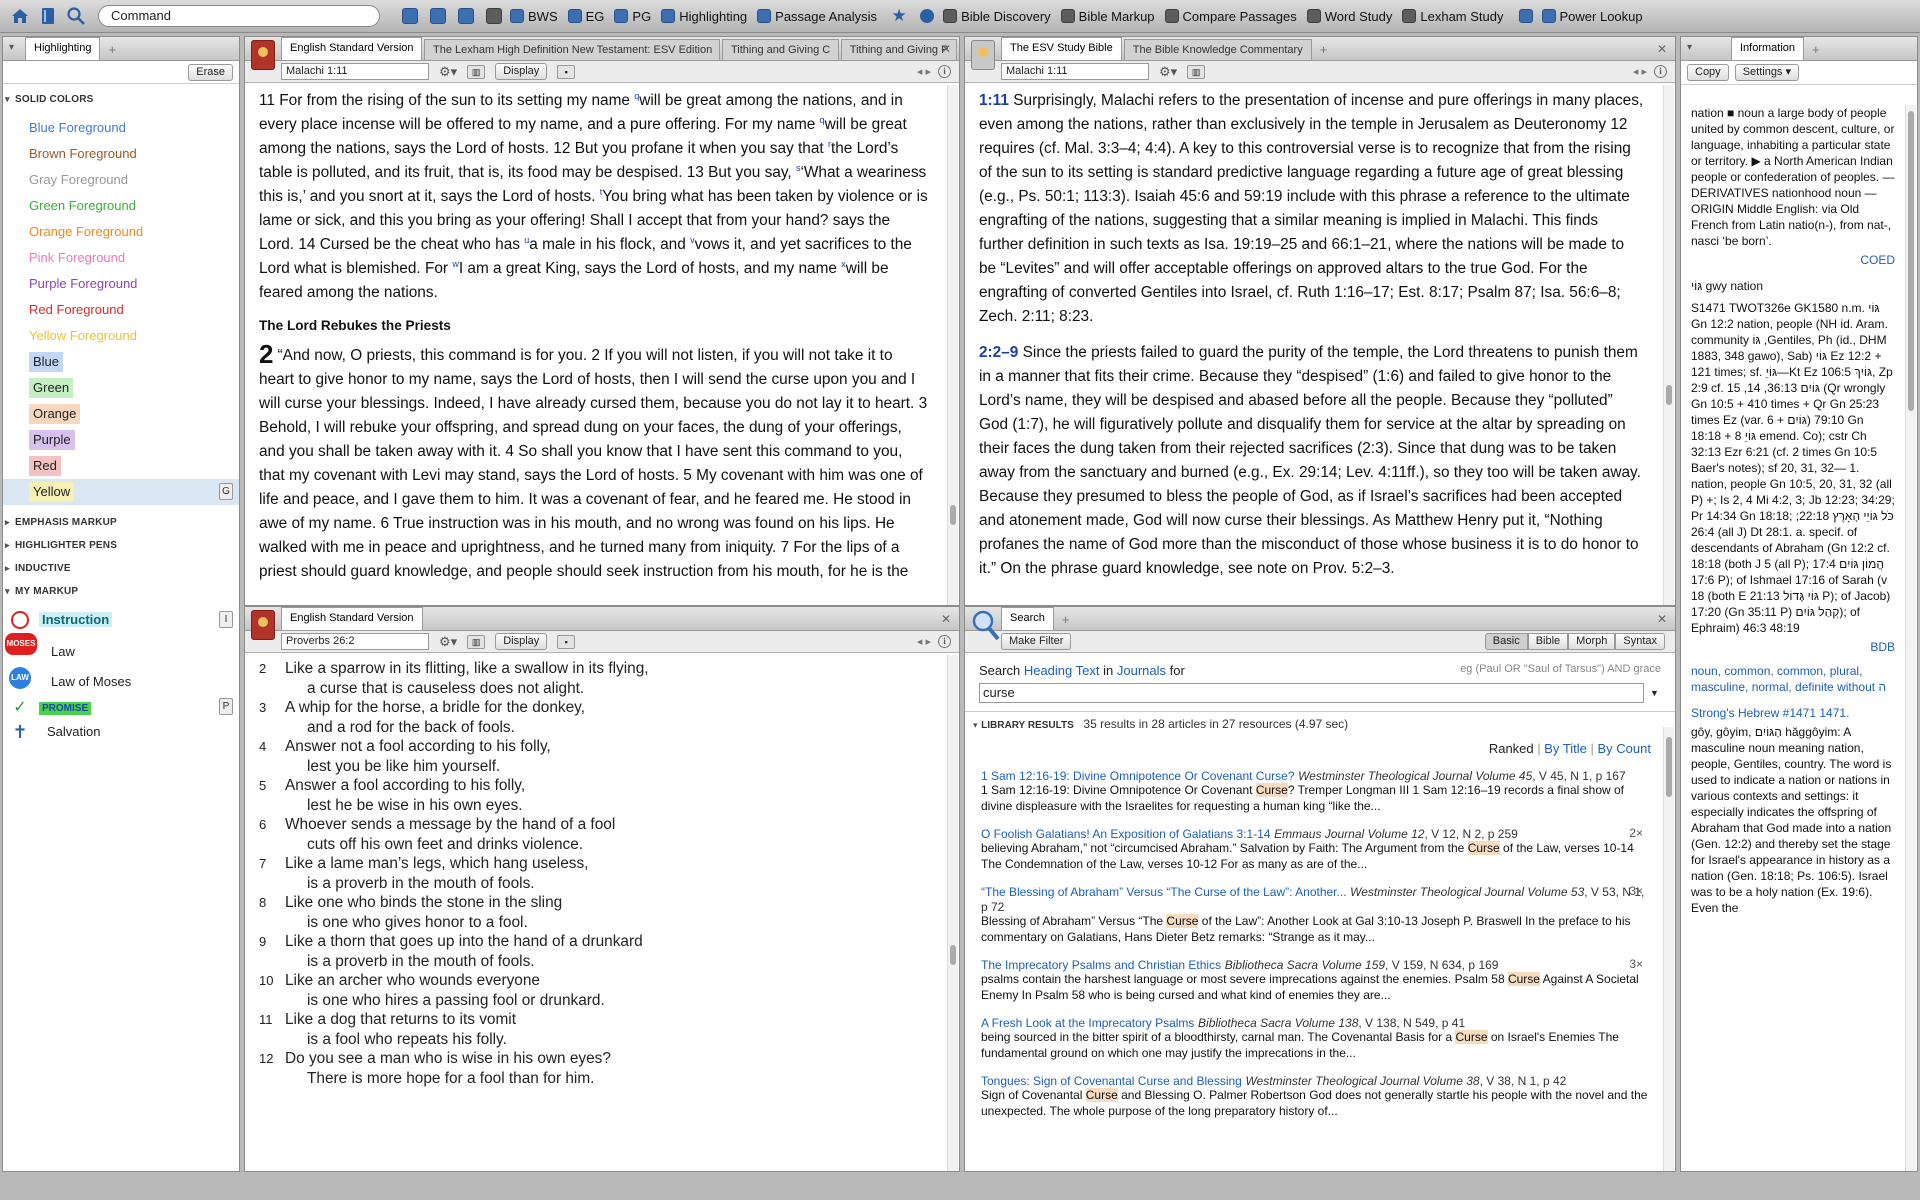 The image size is (1920, 1200). Describe the element at coordinates (76, 16) in the screenshot. I see `search-icon` at that location.